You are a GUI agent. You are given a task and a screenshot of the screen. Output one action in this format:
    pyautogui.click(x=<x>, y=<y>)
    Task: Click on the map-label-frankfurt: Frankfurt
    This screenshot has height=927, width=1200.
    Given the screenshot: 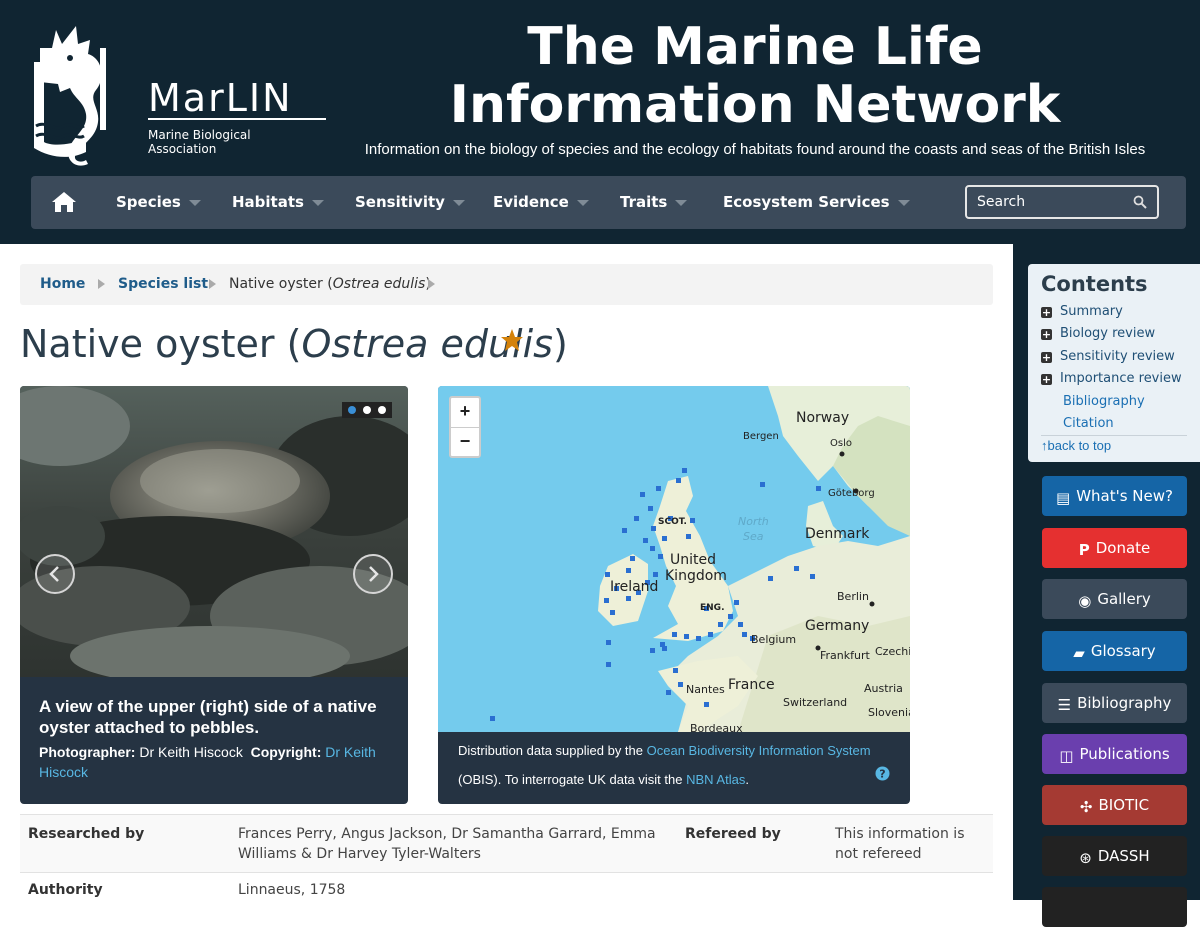 What is the action you would take?
    pyautogui.click(x=845, y=655)
    